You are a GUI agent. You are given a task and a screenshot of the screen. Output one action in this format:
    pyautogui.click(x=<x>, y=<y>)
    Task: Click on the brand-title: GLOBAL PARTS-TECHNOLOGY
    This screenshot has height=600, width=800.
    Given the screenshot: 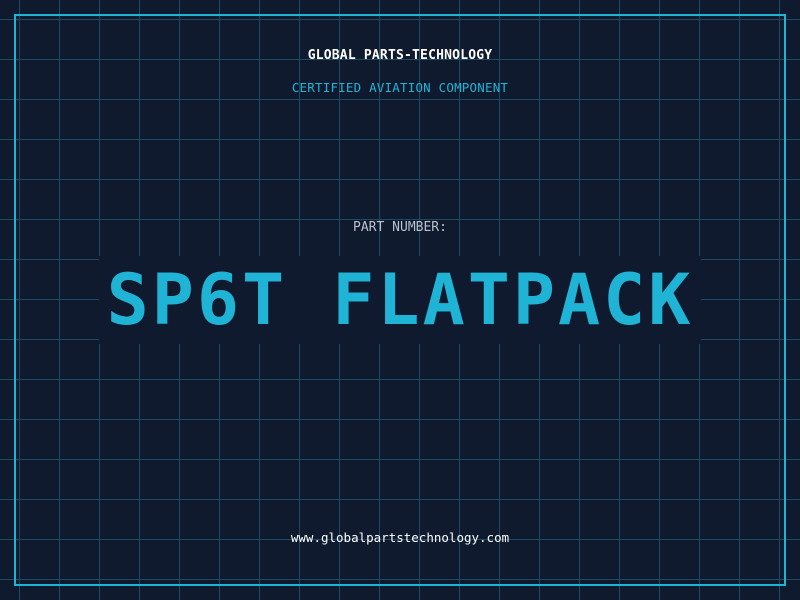 What is the action you would take?
    pyautogui.click(x=400, y=55)
    